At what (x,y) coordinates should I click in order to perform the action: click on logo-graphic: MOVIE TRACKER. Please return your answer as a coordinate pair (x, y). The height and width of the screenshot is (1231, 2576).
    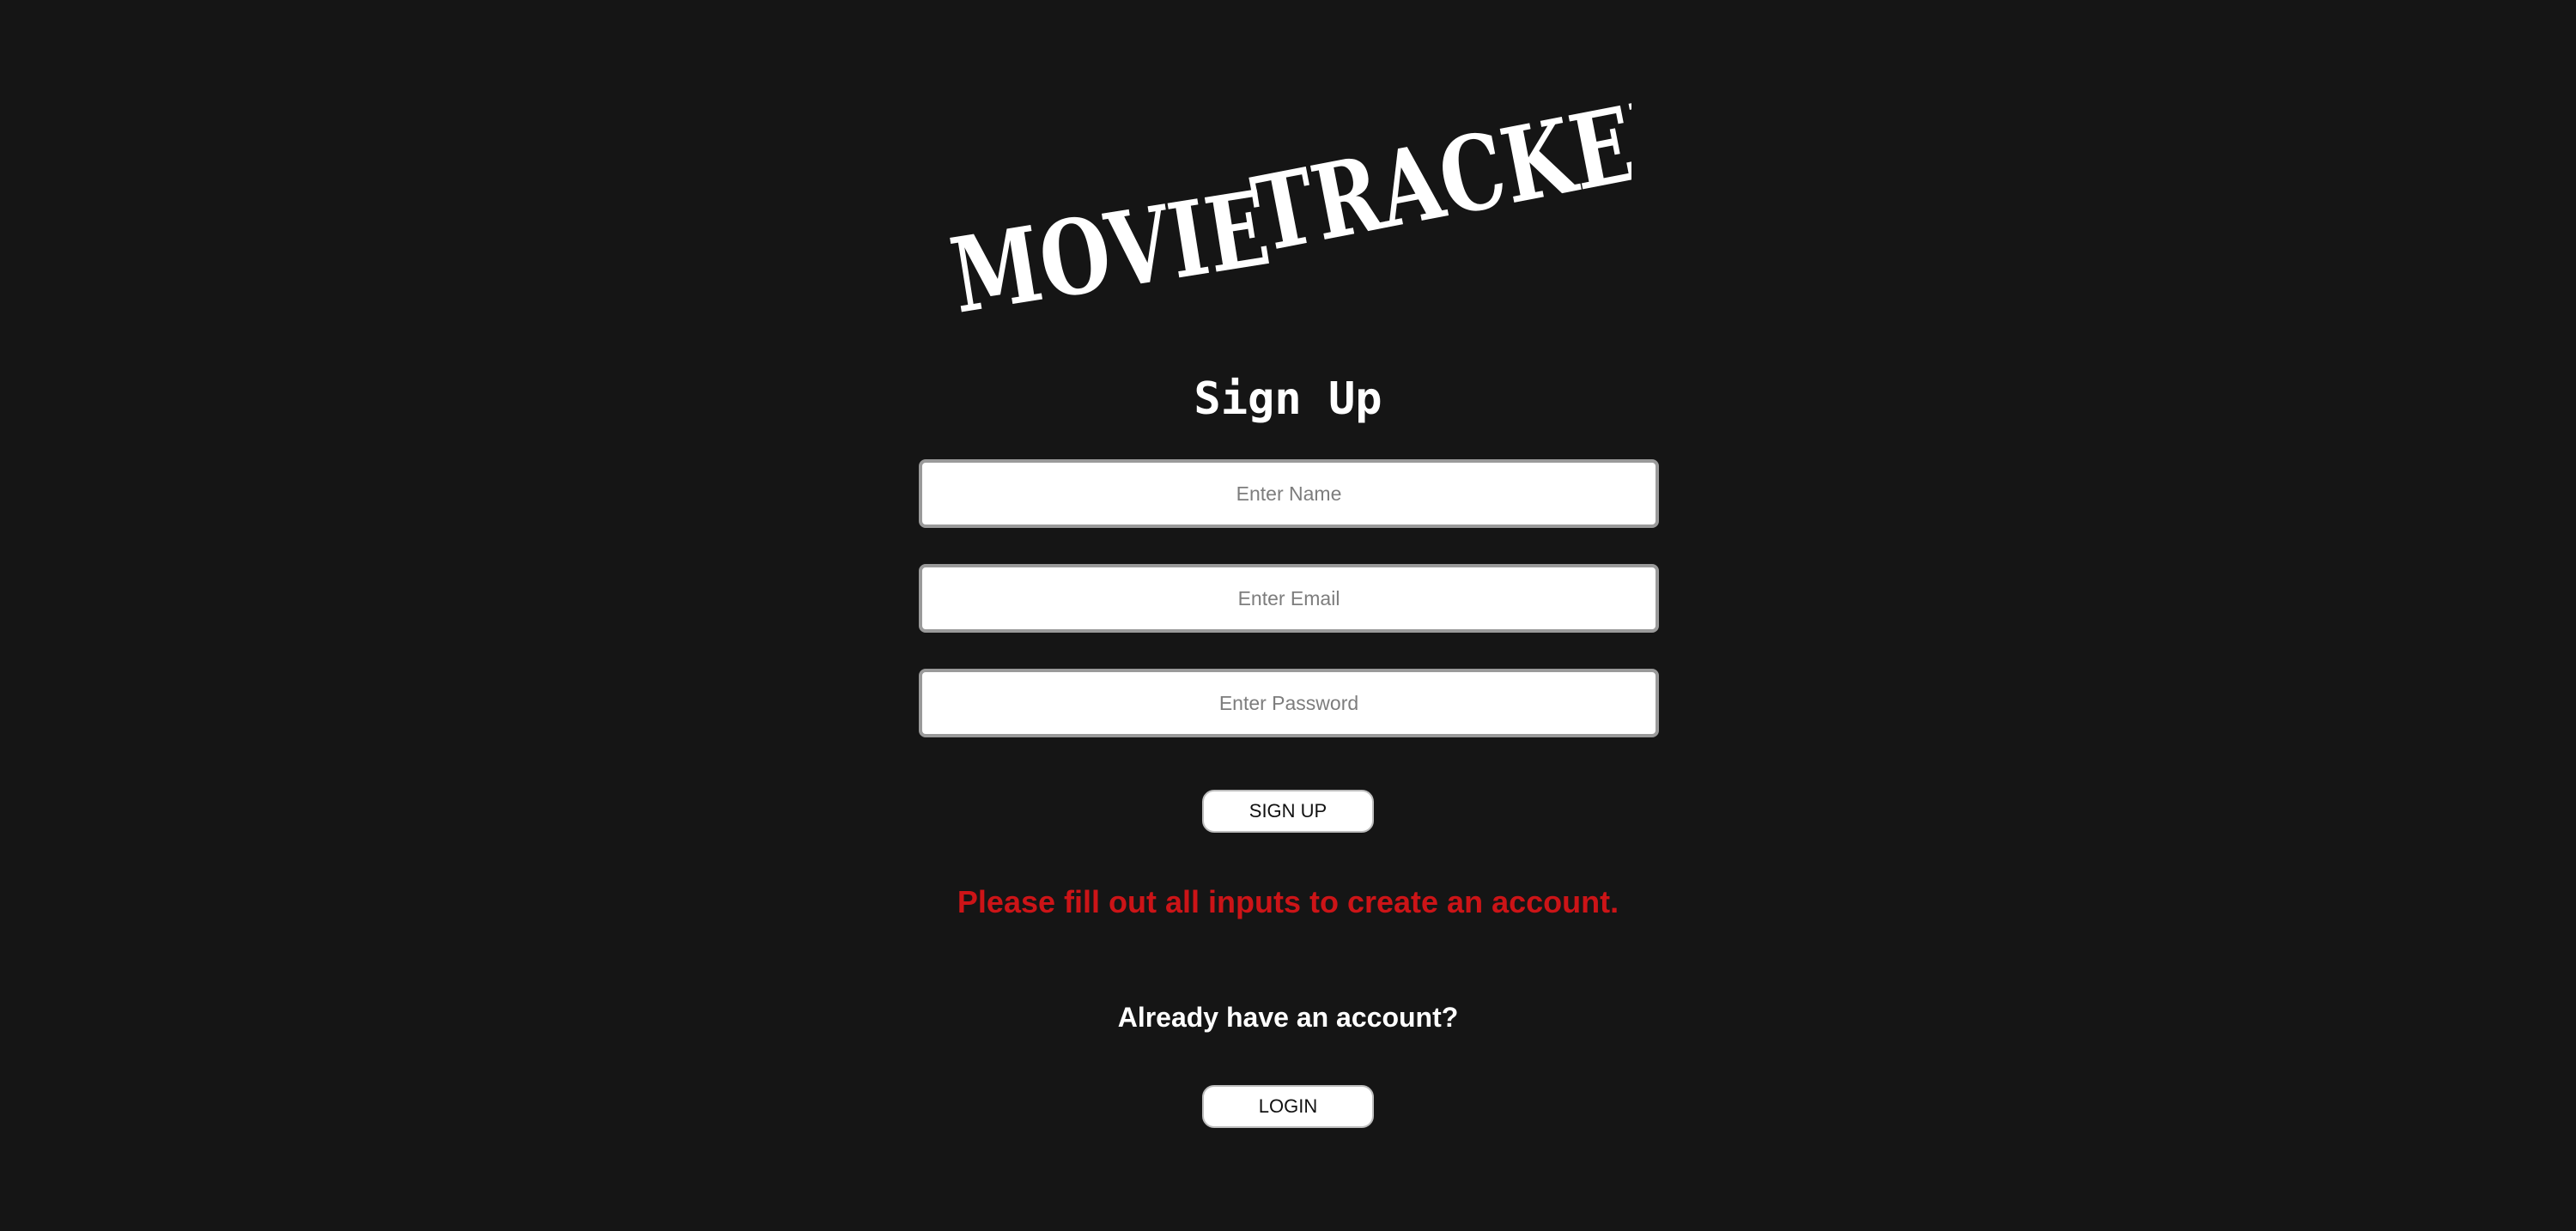
    Looking at the image, I should click on (1288, 198).